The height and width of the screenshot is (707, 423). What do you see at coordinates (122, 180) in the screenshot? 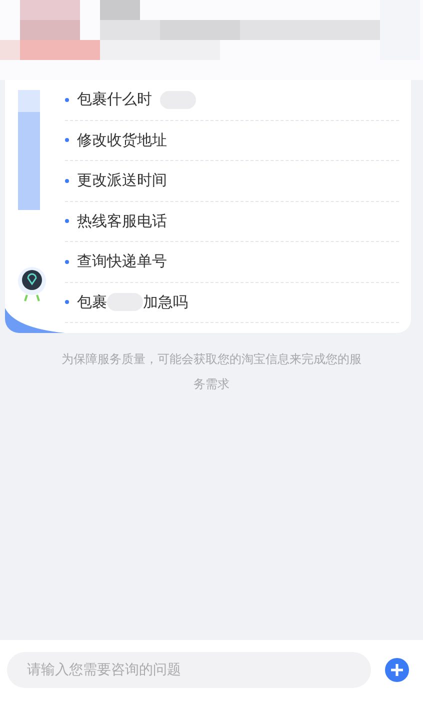
I see `question-link: 更改派送时间` at bounding box center [122, 180].